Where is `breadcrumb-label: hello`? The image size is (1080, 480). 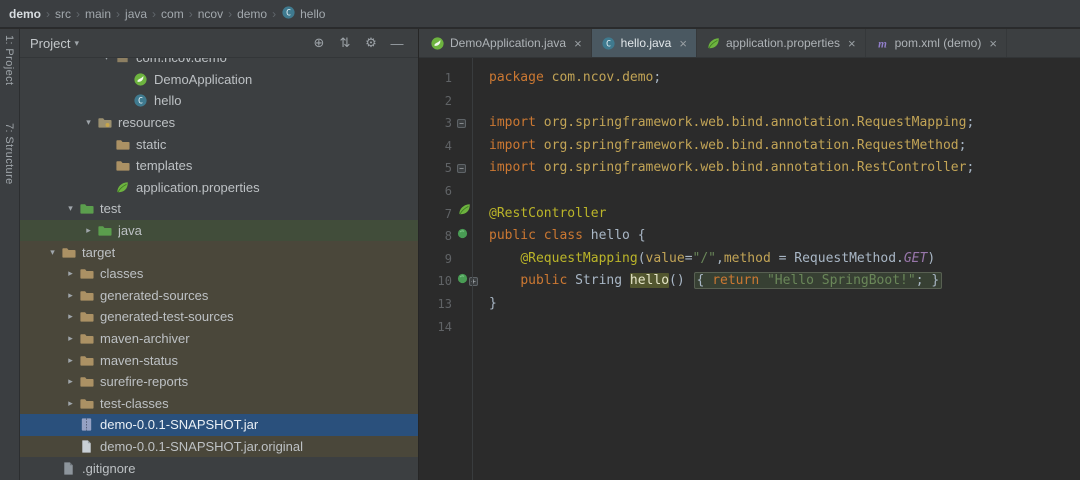 breadcrumb-label: hello is located at coordinates (313, 13).